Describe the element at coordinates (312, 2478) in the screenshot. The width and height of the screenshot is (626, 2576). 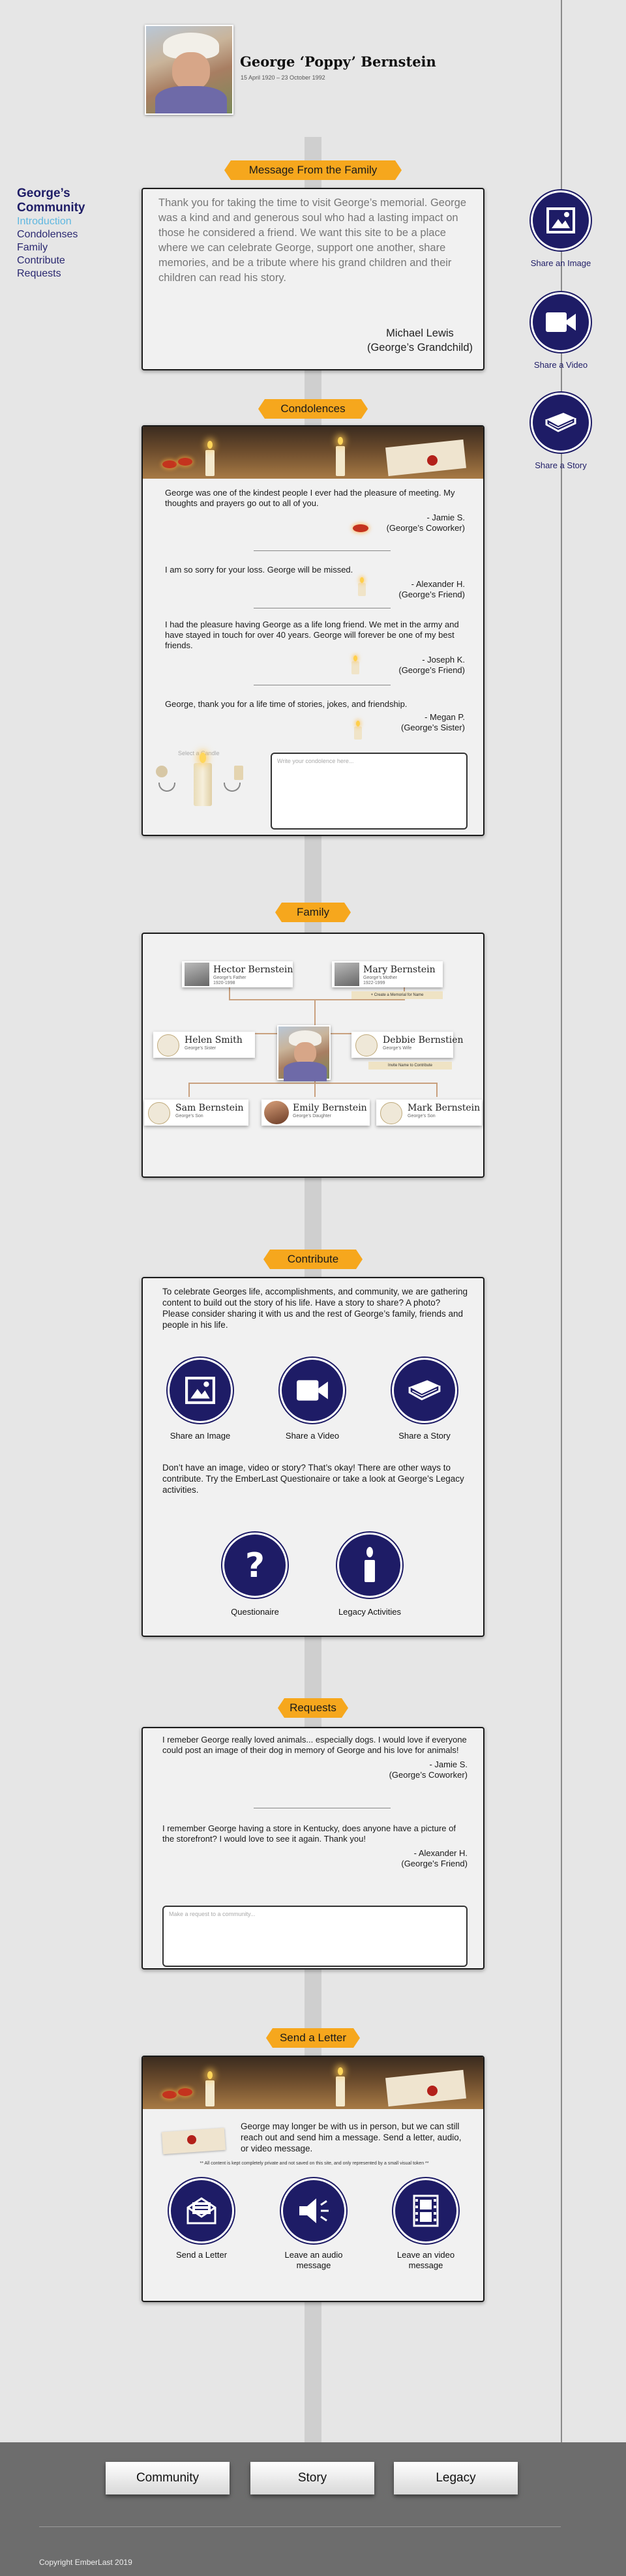
I see `footer-story-button: Story` at that location.